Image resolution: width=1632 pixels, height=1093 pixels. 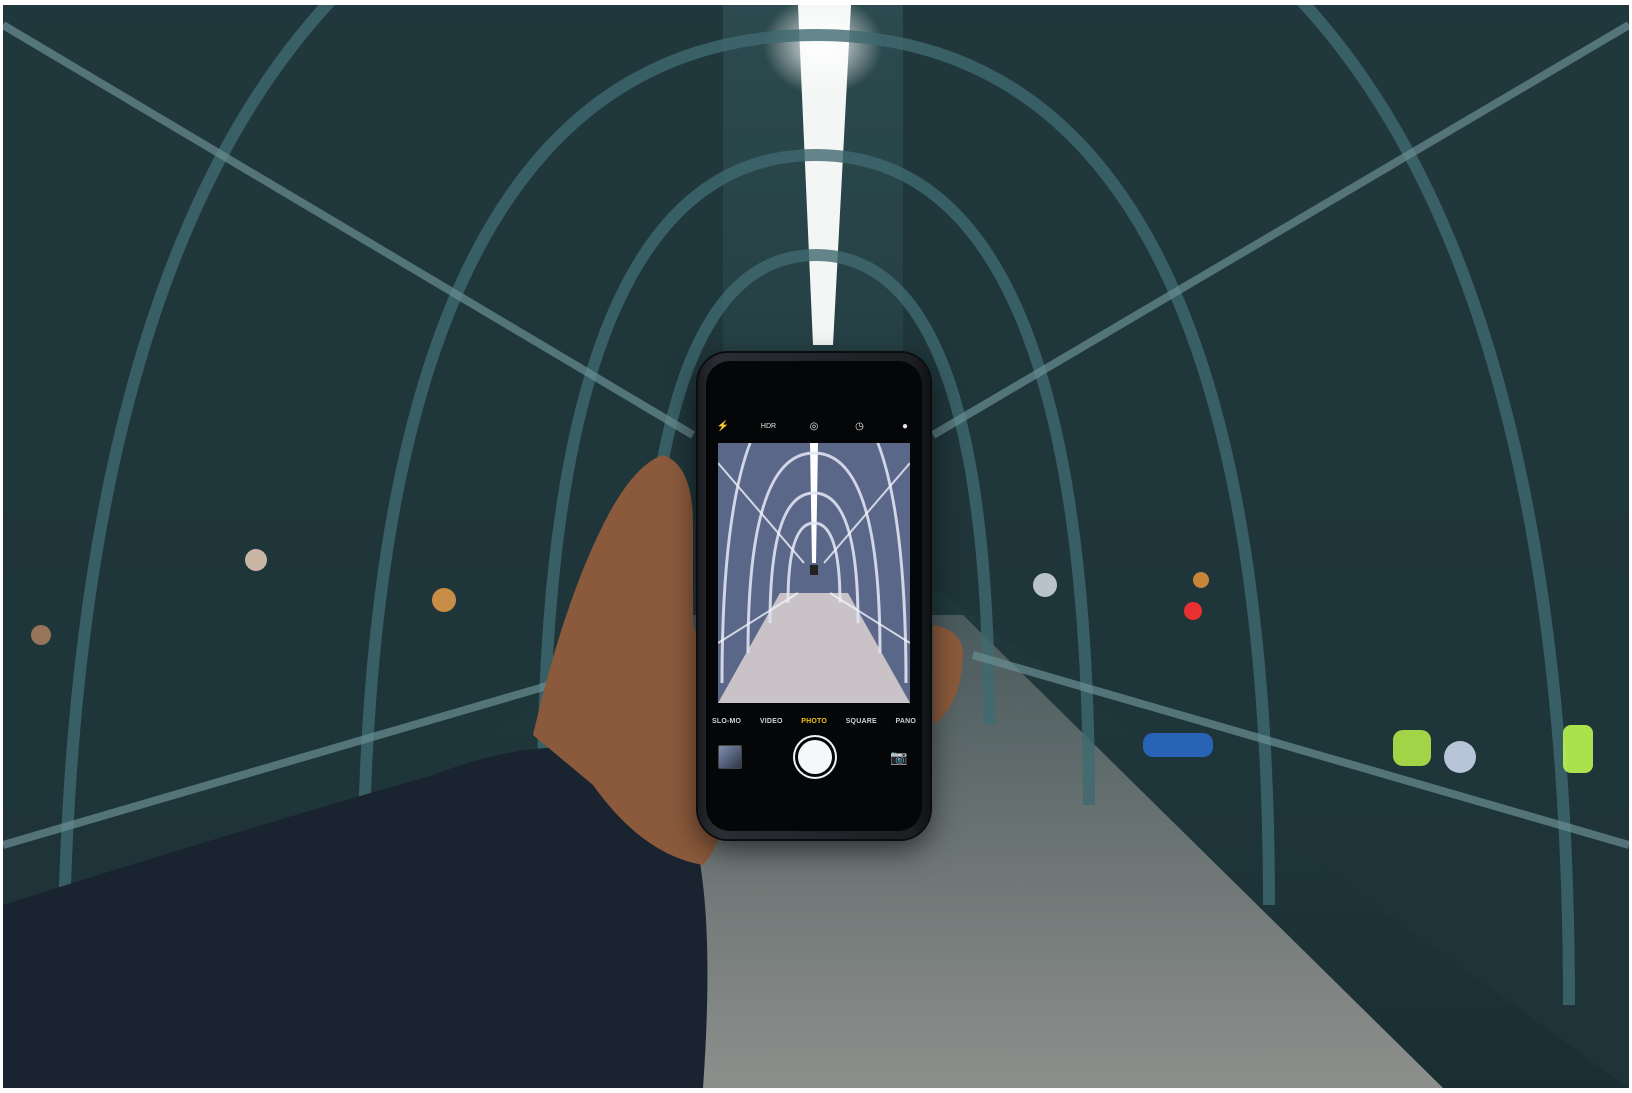 I want to click on filters-icon: ●, so click(x=905, y=426).